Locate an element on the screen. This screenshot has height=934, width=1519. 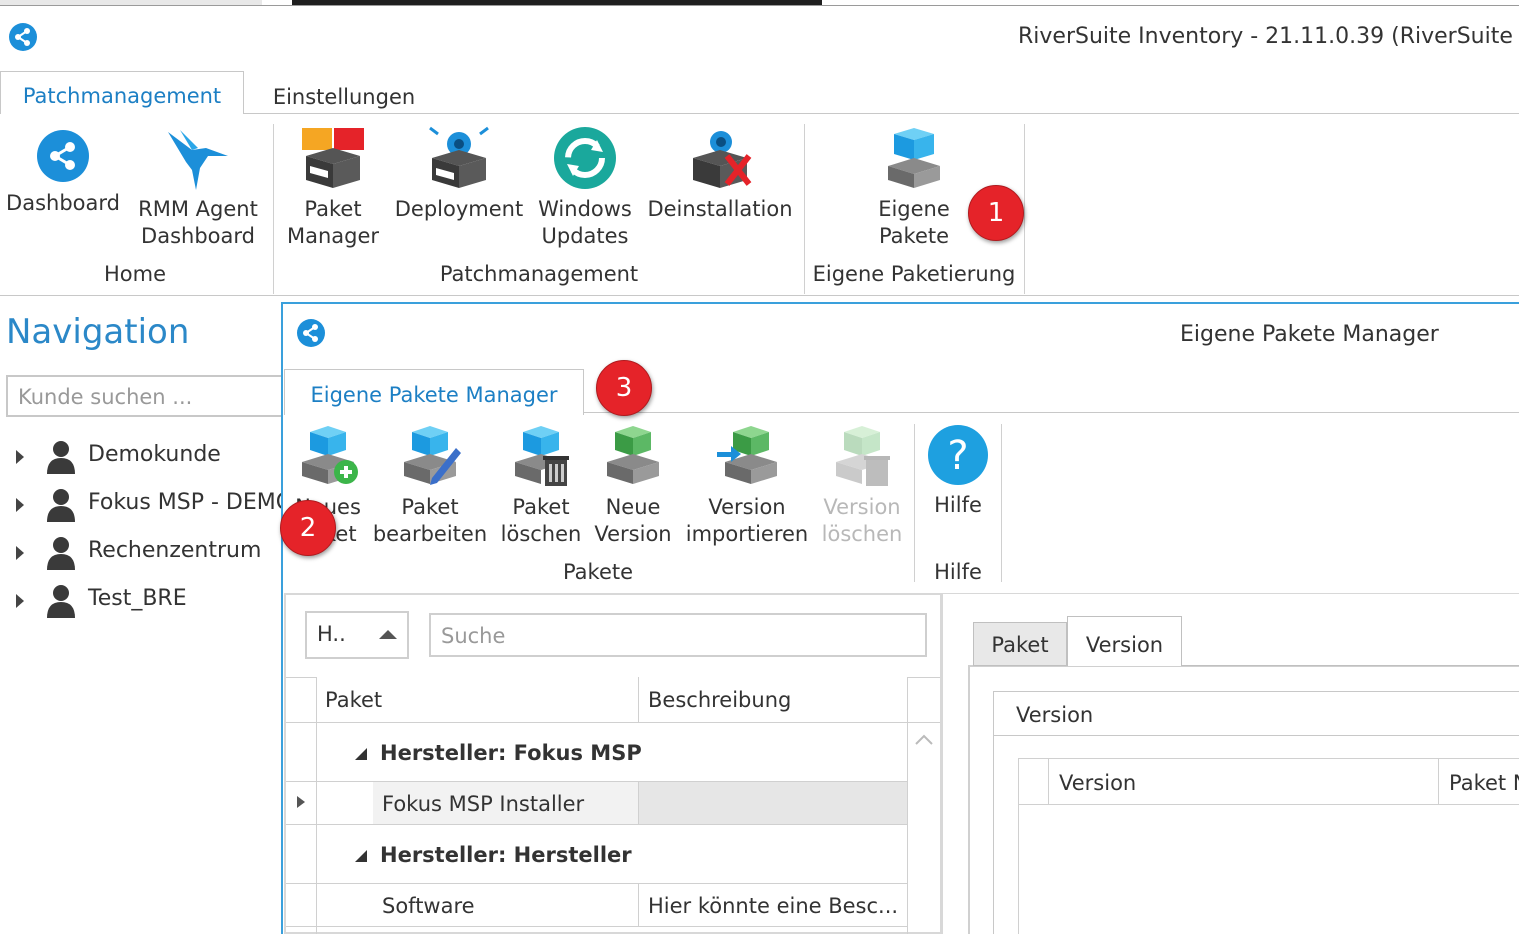
tab-version: Version is located at coordinates (1124, 641).